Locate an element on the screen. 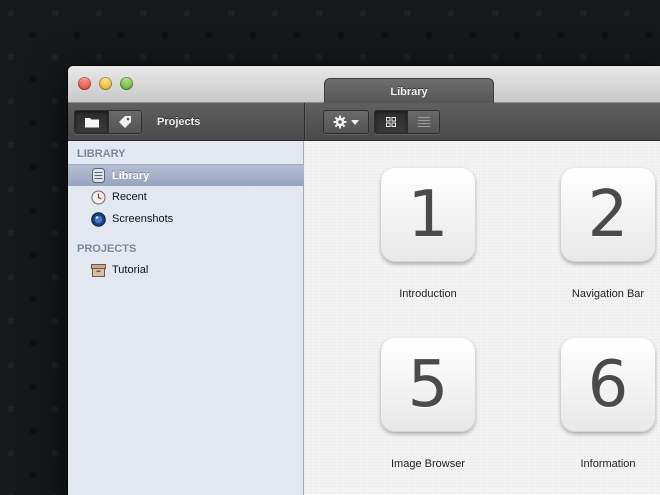 Image resolution: width=660 pixels, height=495 pixels. tab-library: Library is located at coordinates (409, 91).